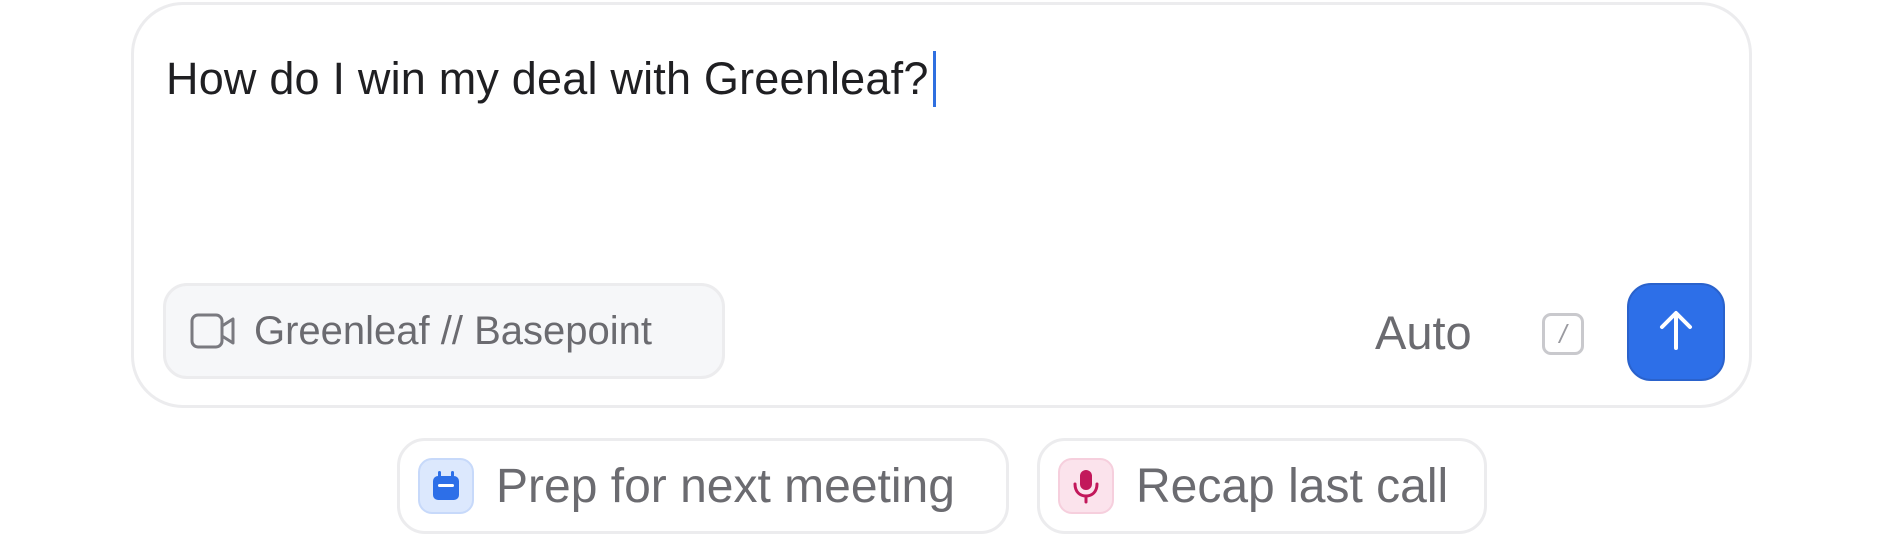  I want to click on microphone-icon, so click(1086, 486).